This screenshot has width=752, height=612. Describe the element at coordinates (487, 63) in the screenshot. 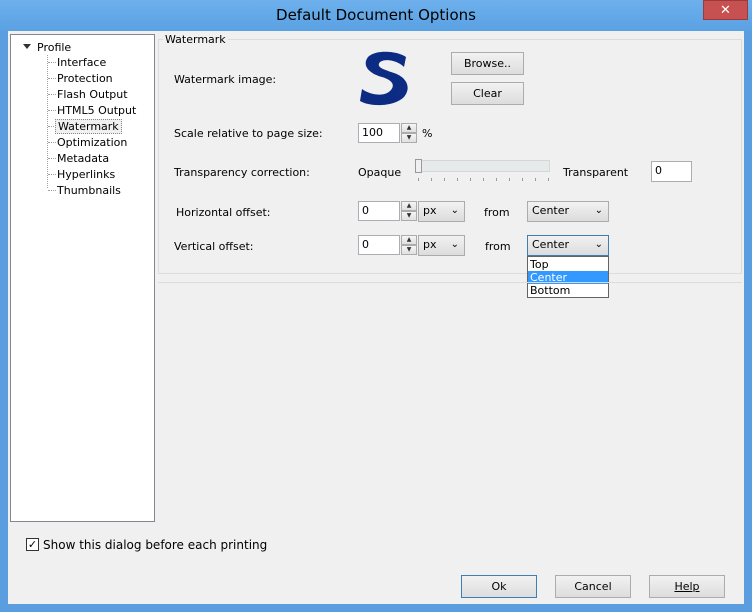

I see `browse-button: Browse..` at that location.